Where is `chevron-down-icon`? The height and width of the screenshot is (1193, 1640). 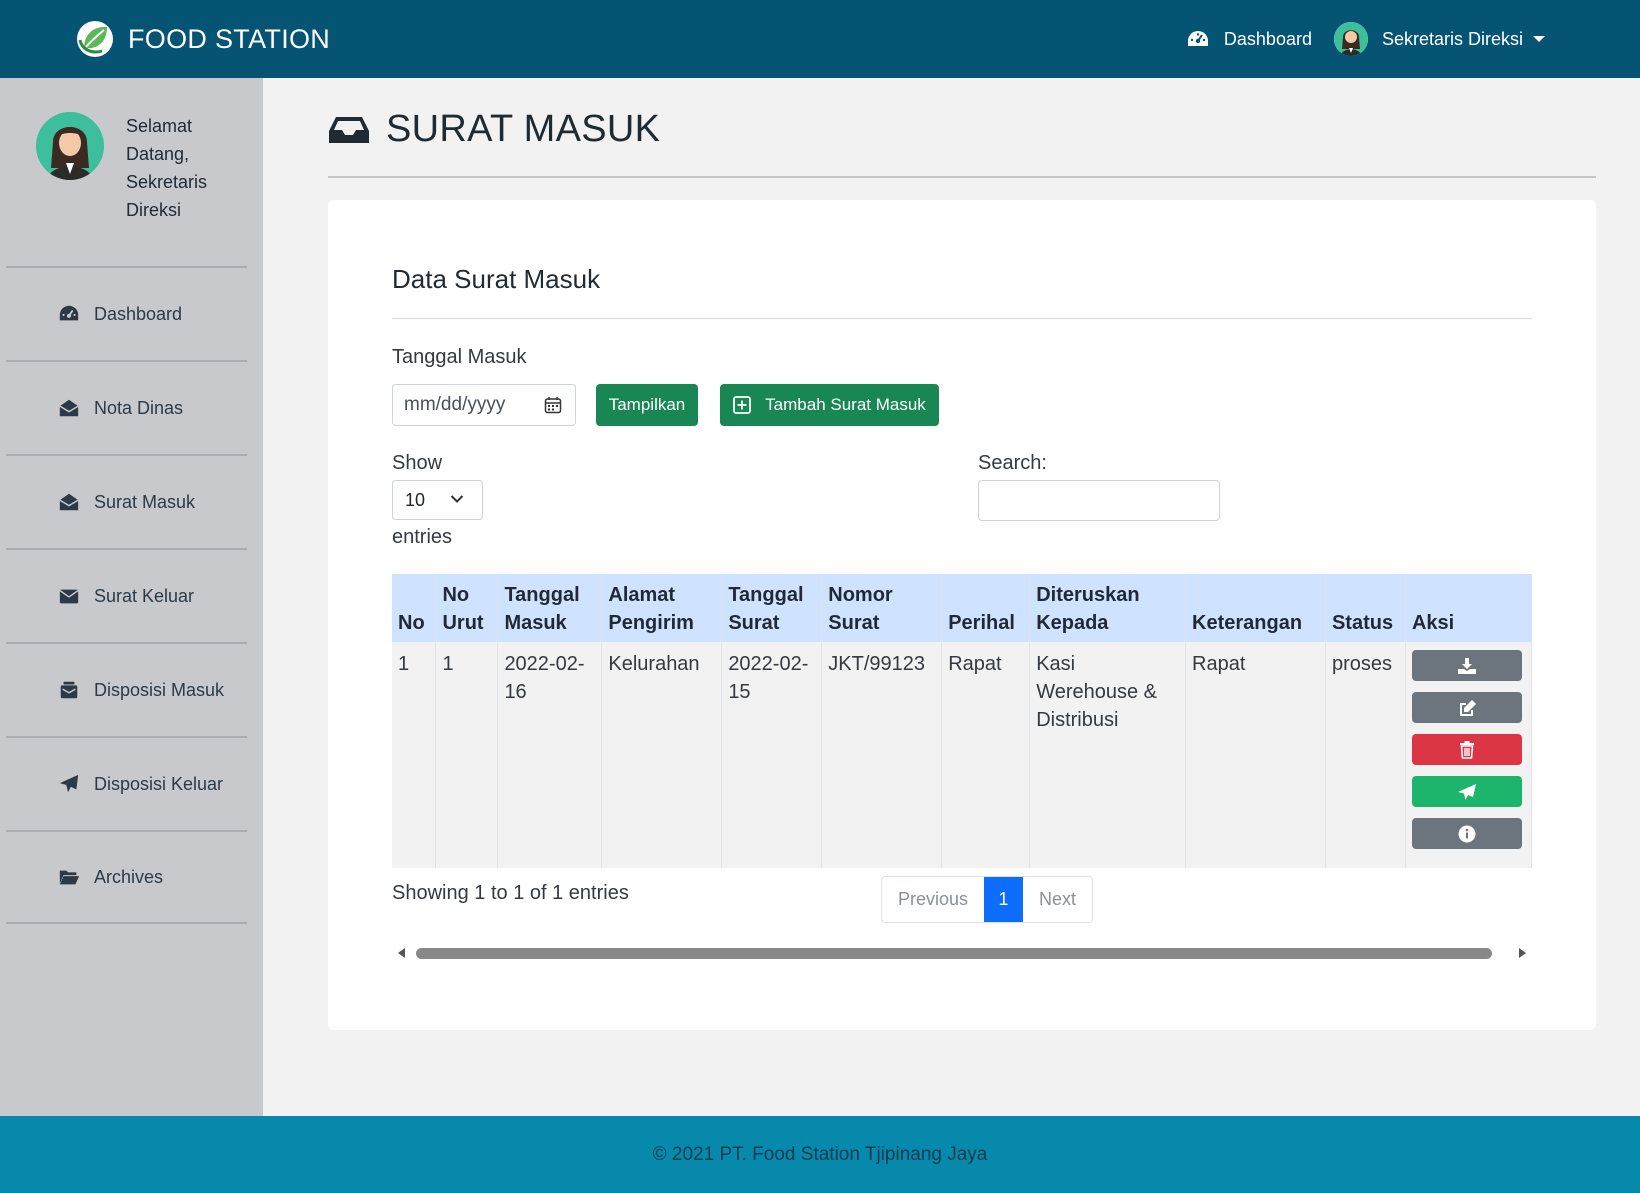 chevron-down-icon is located at coordinates (457, 499).